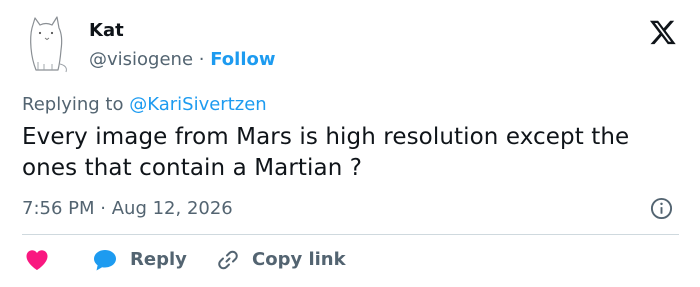 Image resolution: width=700 pixels, height=287 pixels. Describe the element at coordinates (158, 259) in the screenshot. I see `reply-label: Reply` at that location.